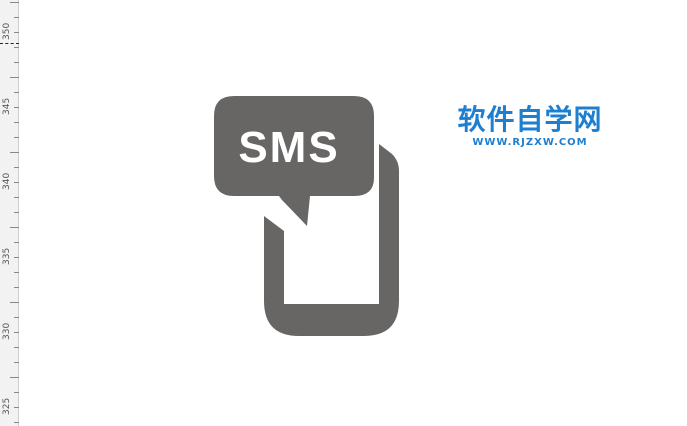 The image size is (687, 426). What do you see at coordinates (7, 106) in the screenshot?
I see `ruler-label-345: 345` at bounding box center [7, 106].